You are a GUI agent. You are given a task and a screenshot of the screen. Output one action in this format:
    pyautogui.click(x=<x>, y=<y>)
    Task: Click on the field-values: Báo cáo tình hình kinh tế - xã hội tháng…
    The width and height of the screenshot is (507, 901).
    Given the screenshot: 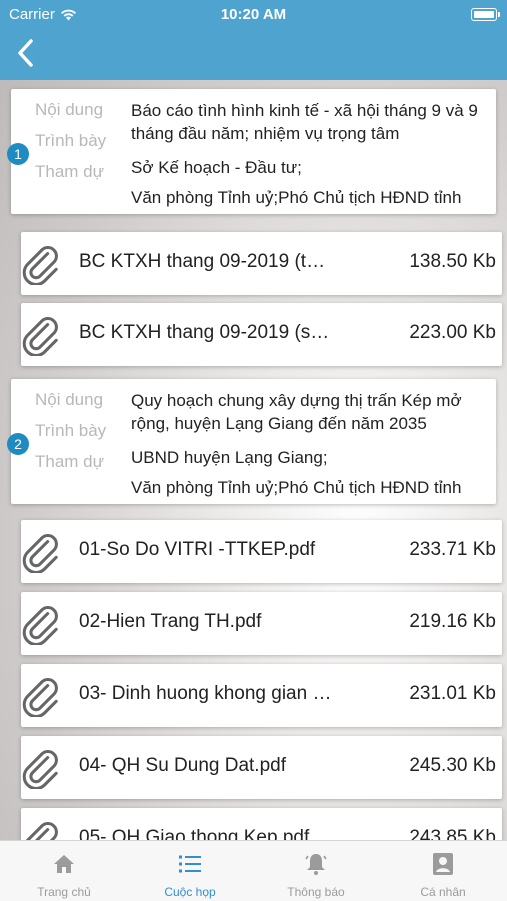 What is the action you would take?
    pyautogui.click(x=308, y=154)
    